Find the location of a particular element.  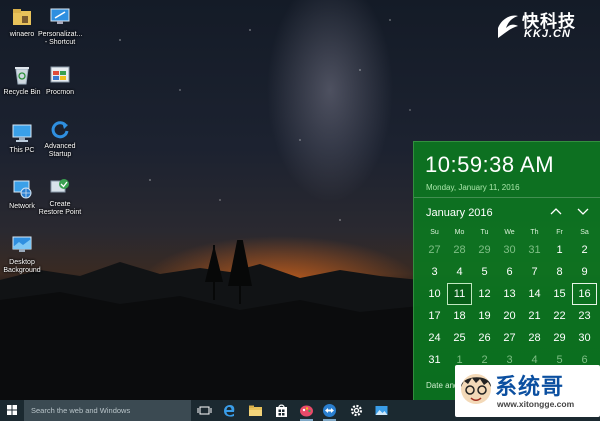

calendar-day: 13 is located at coordinates (509, 294).